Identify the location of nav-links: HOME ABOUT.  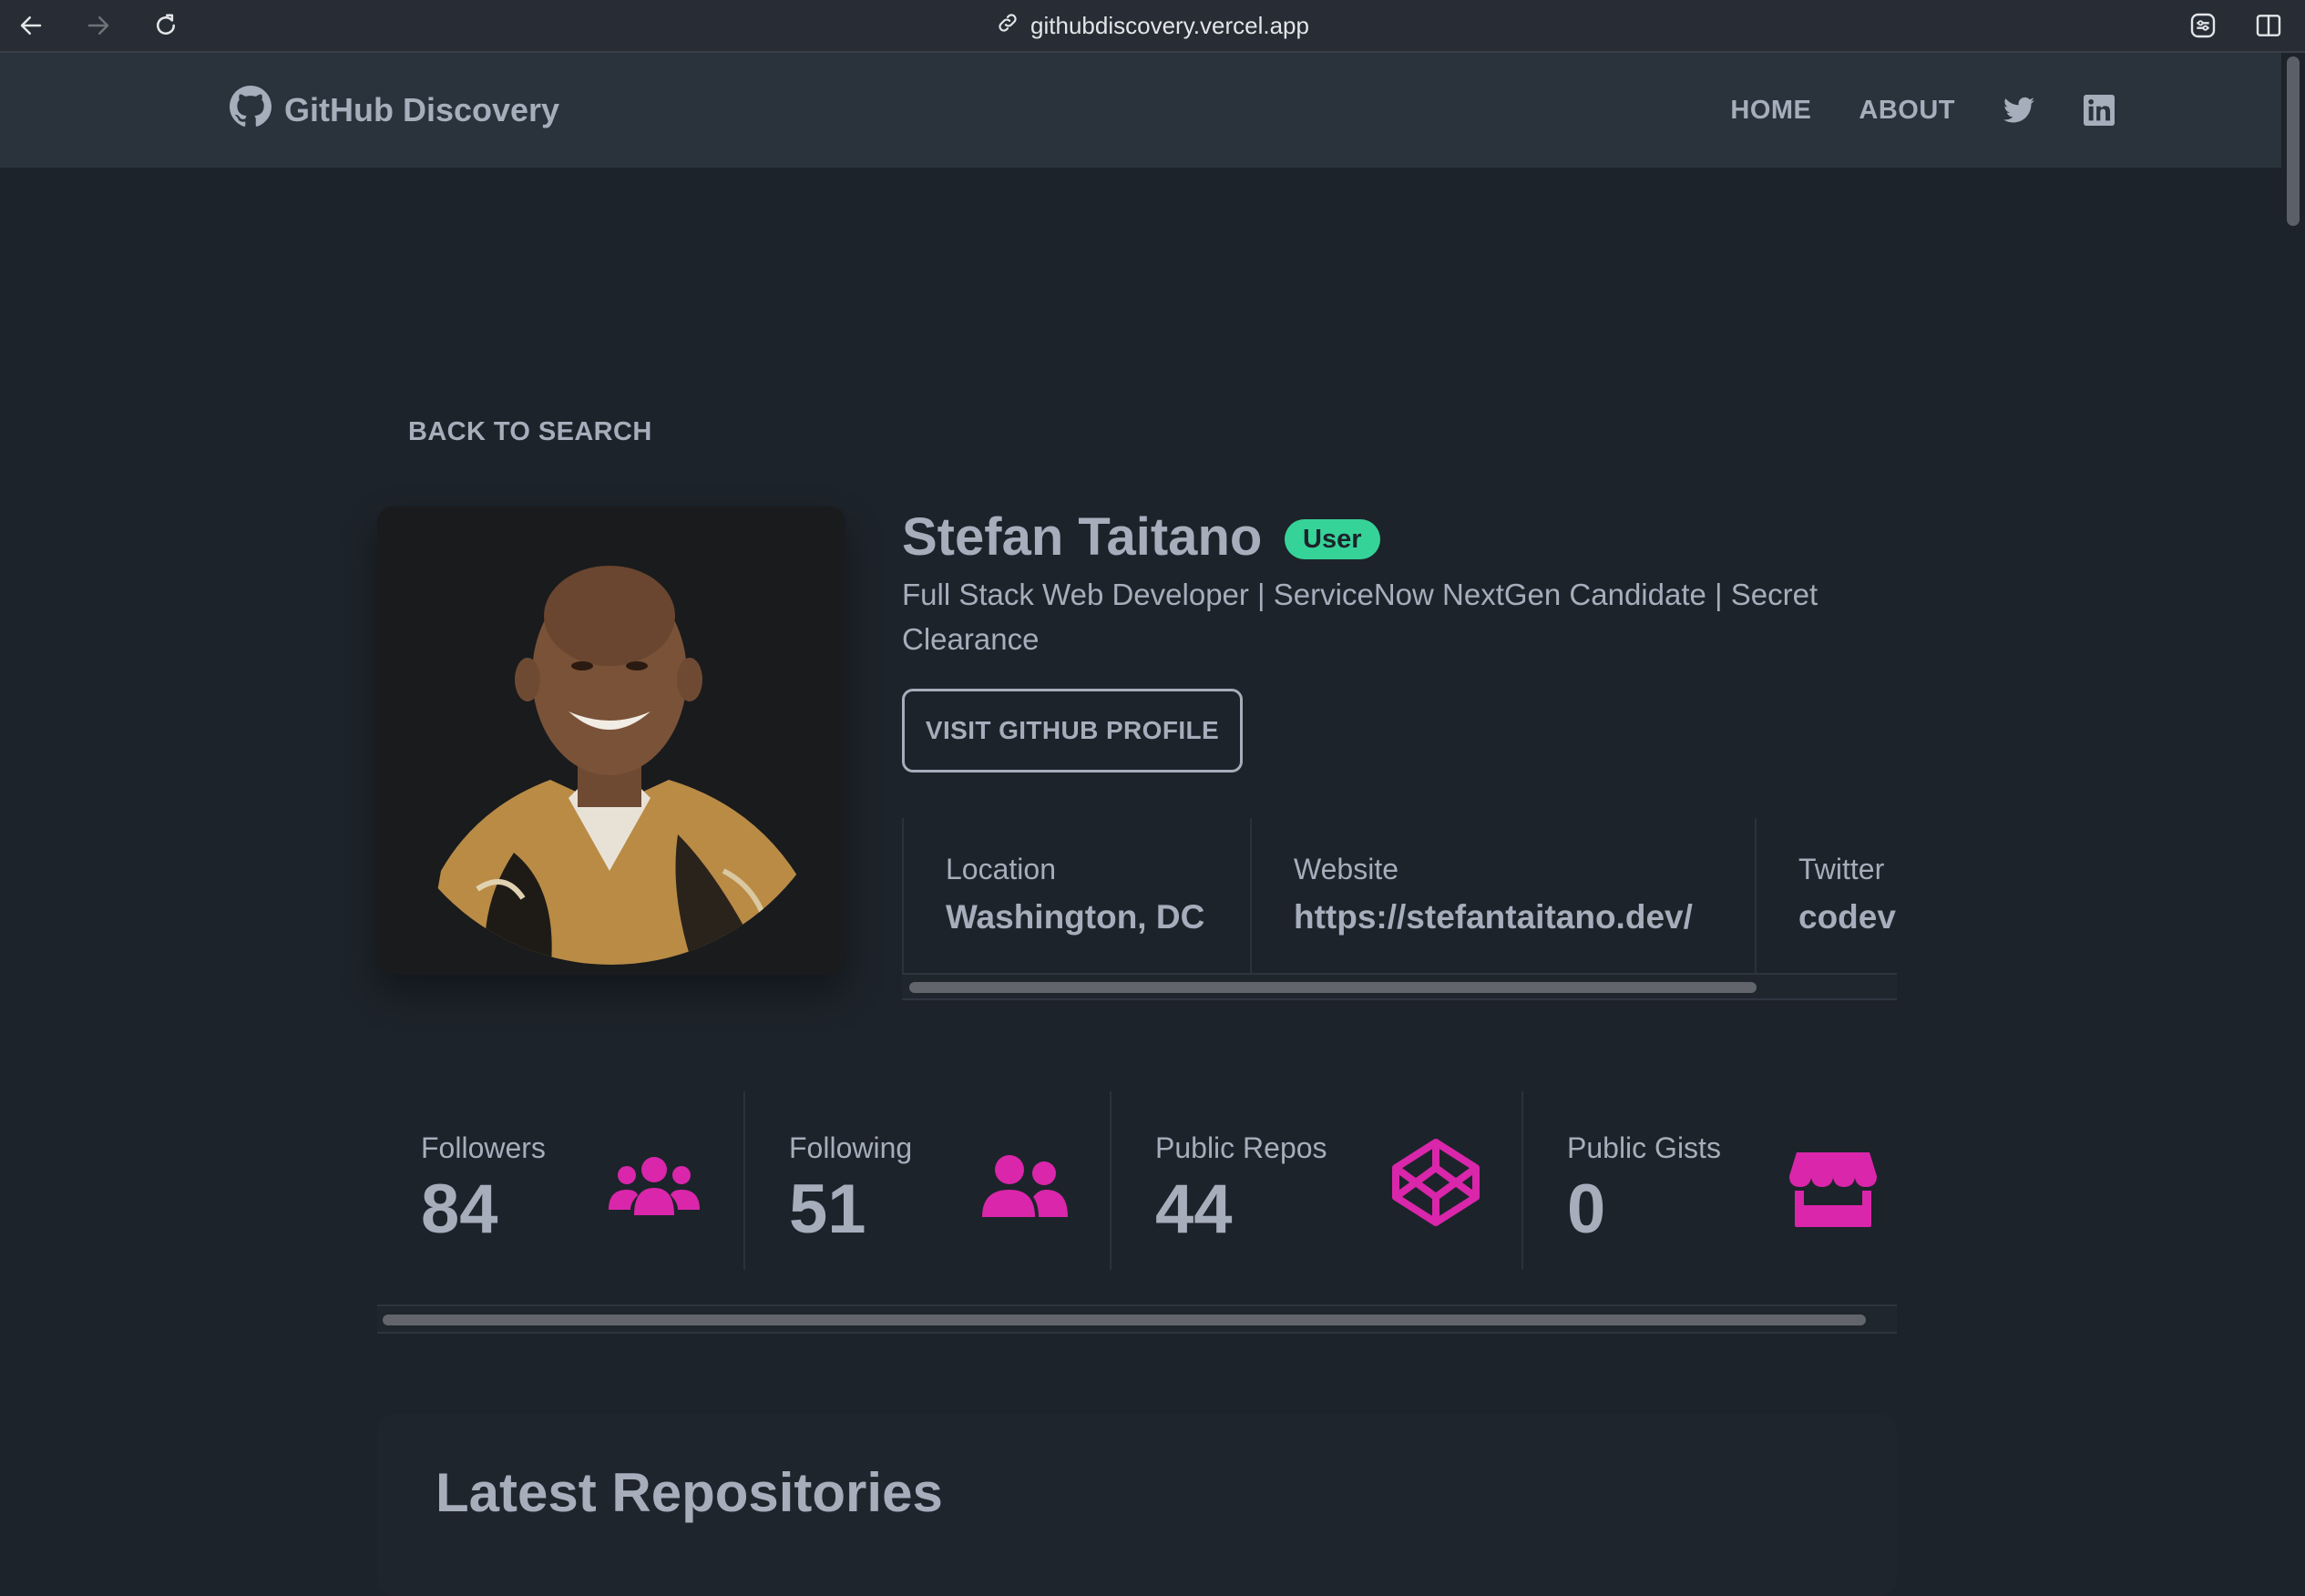
(1923, 110).